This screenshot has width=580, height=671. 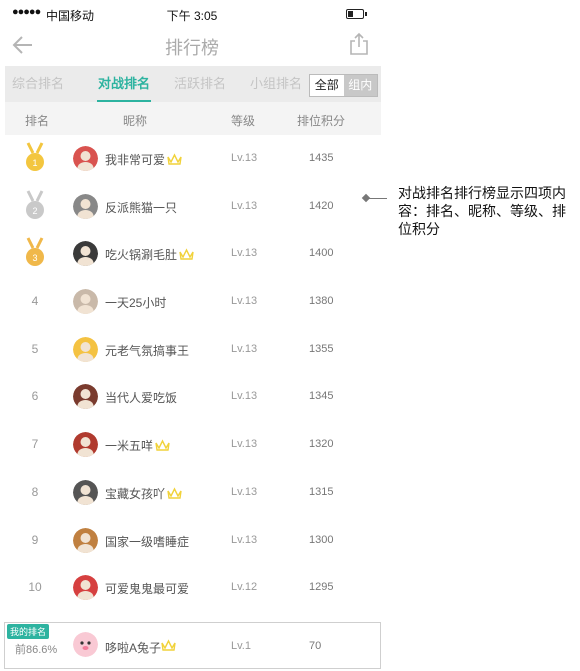 What do you see at coordinates (34, 258) in the screenshot?
I see `medal-number: 3` at bounding box center [34, 258].